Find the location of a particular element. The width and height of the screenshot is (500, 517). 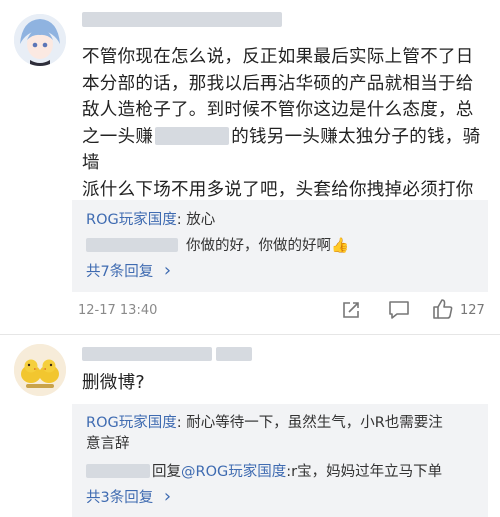

reply-item: 回复@ROG玩家国度:r宝，妈妈过年立马下单 is located at coordinates (264, 470).